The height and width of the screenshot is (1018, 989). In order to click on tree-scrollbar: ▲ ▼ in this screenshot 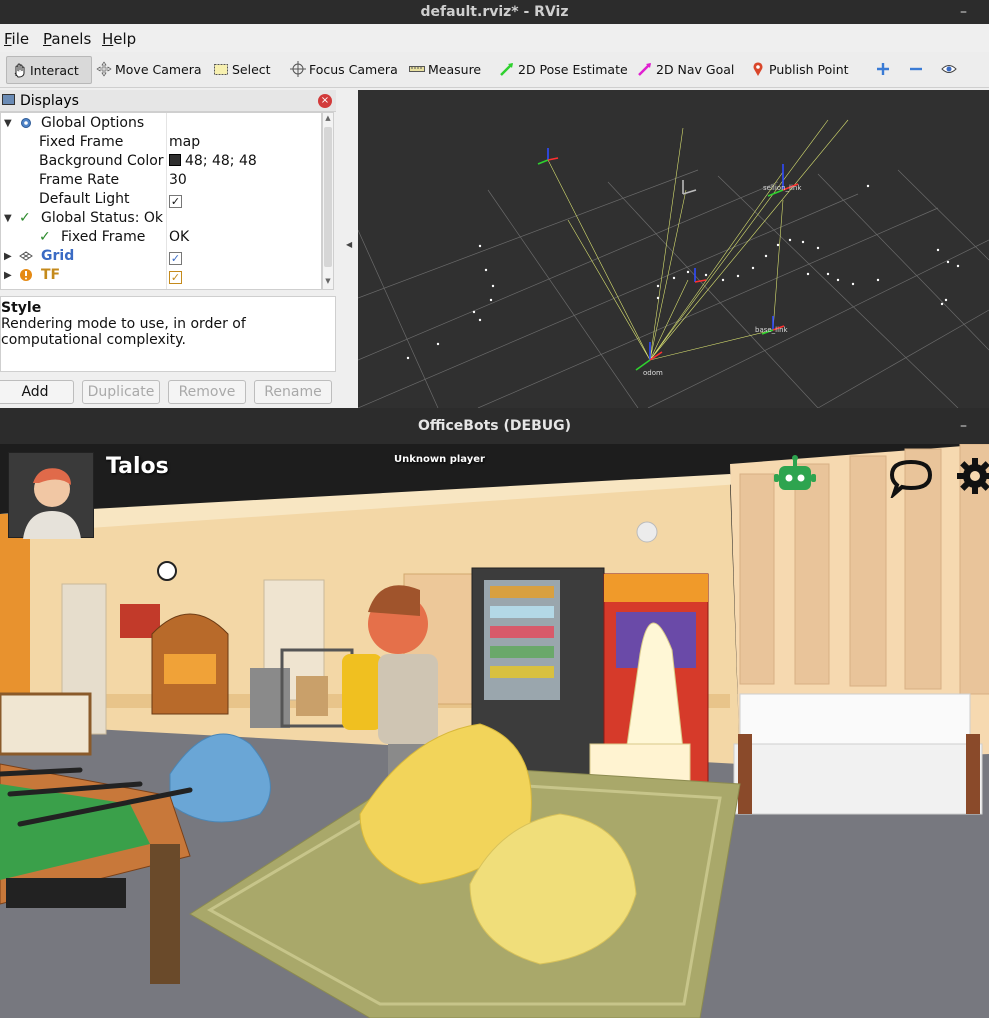, I will do `click(328, 201)`.